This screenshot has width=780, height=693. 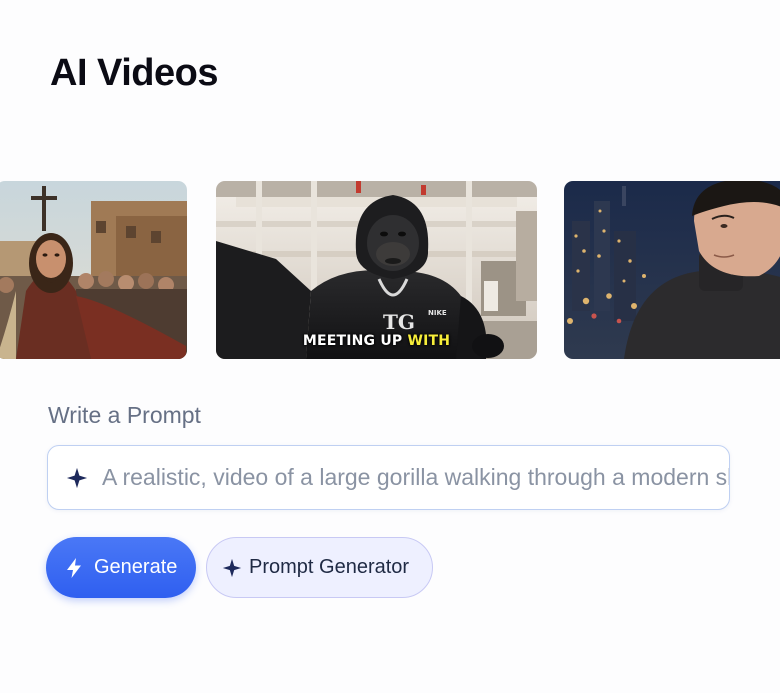 I want to click on generate-button: Generate, so click(x=121, y=567).